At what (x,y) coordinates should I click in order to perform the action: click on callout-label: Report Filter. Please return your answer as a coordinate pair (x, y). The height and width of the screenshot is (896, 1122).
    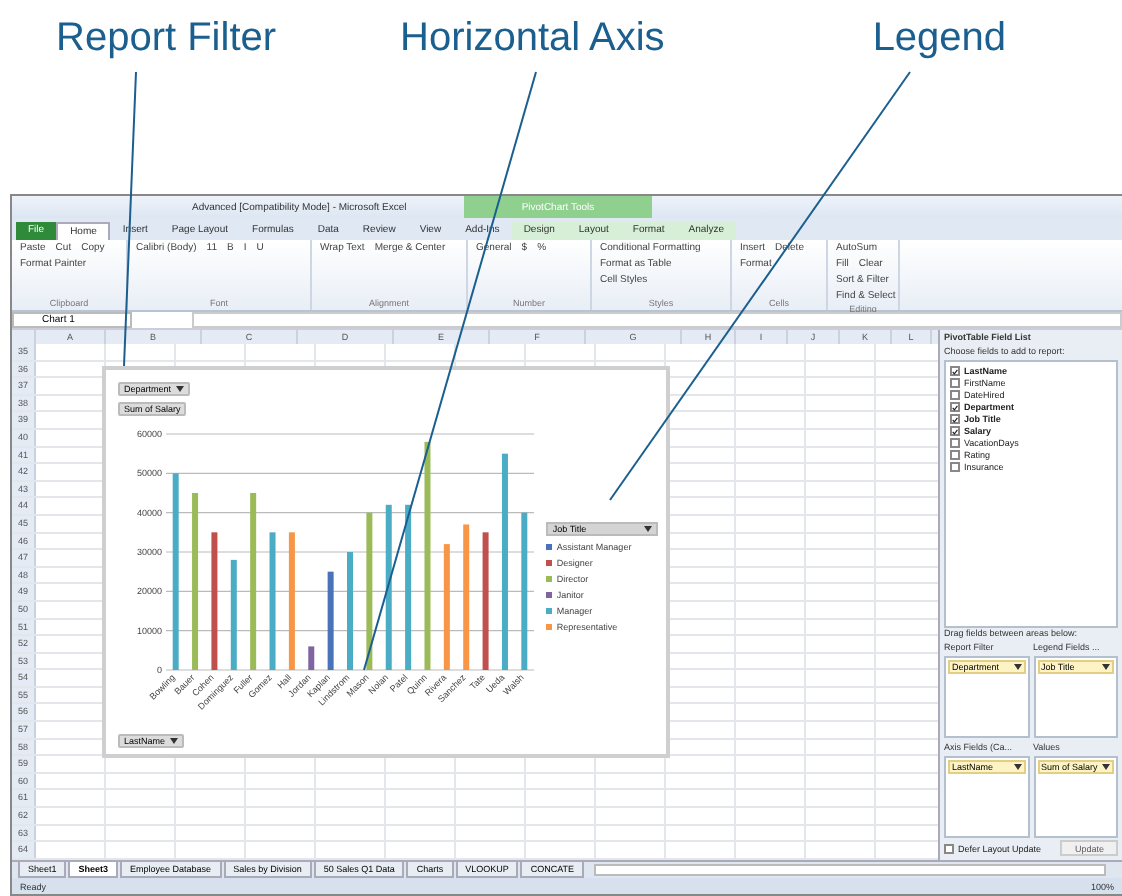
    Looking at the image, I should click on (166, 40).